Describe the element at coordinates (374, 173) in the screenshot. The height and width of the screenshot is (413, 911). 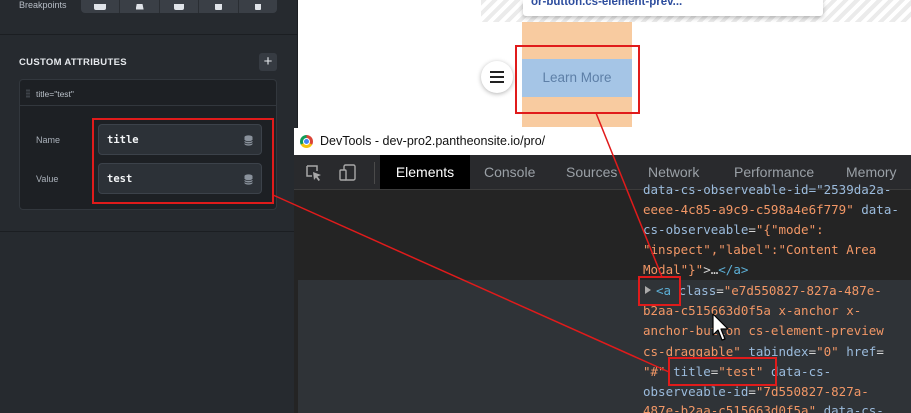
I see `toolbar-separator` at that location.